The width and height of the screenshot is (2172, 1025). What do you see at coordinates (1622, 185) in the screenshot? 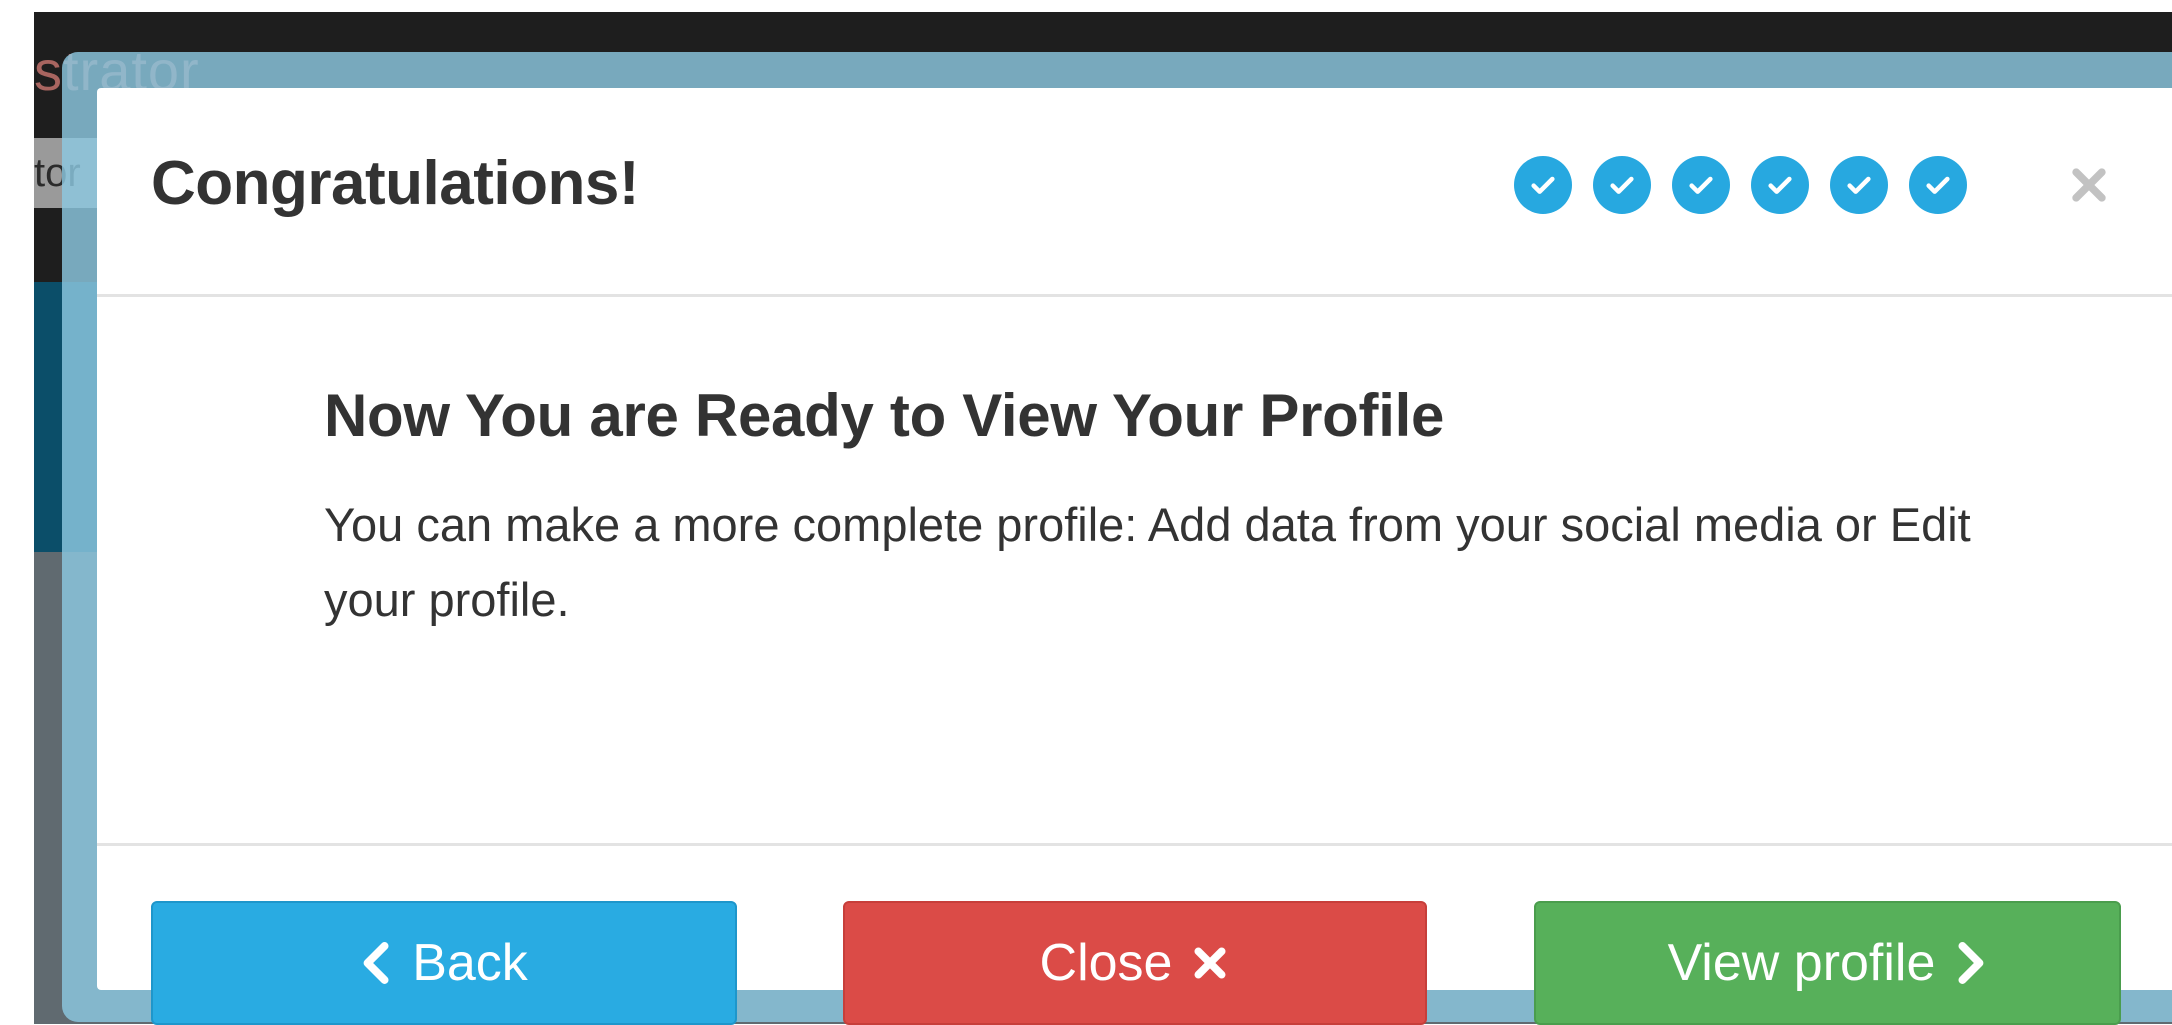
I see `step-2-check-icon` at bounding box center [1622, 185].